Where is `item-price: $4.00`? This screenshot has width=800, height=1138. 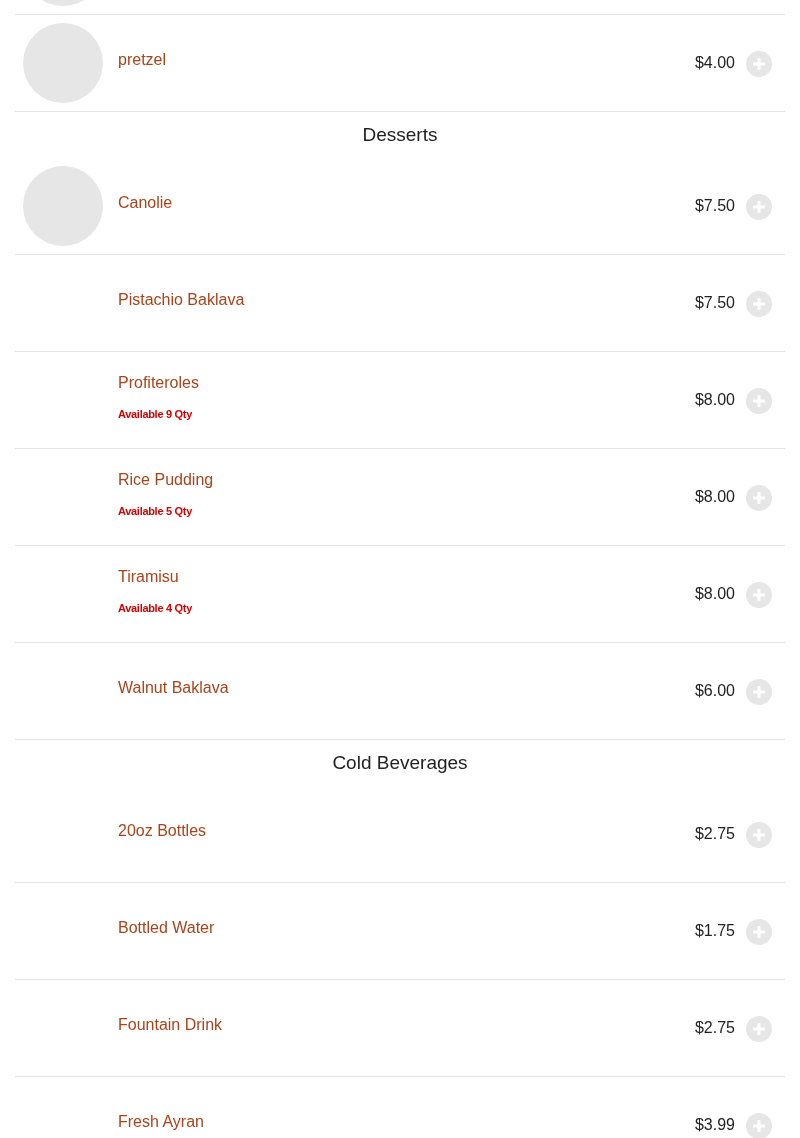 item-price: $4.00 is located at coordinates (714, 63).